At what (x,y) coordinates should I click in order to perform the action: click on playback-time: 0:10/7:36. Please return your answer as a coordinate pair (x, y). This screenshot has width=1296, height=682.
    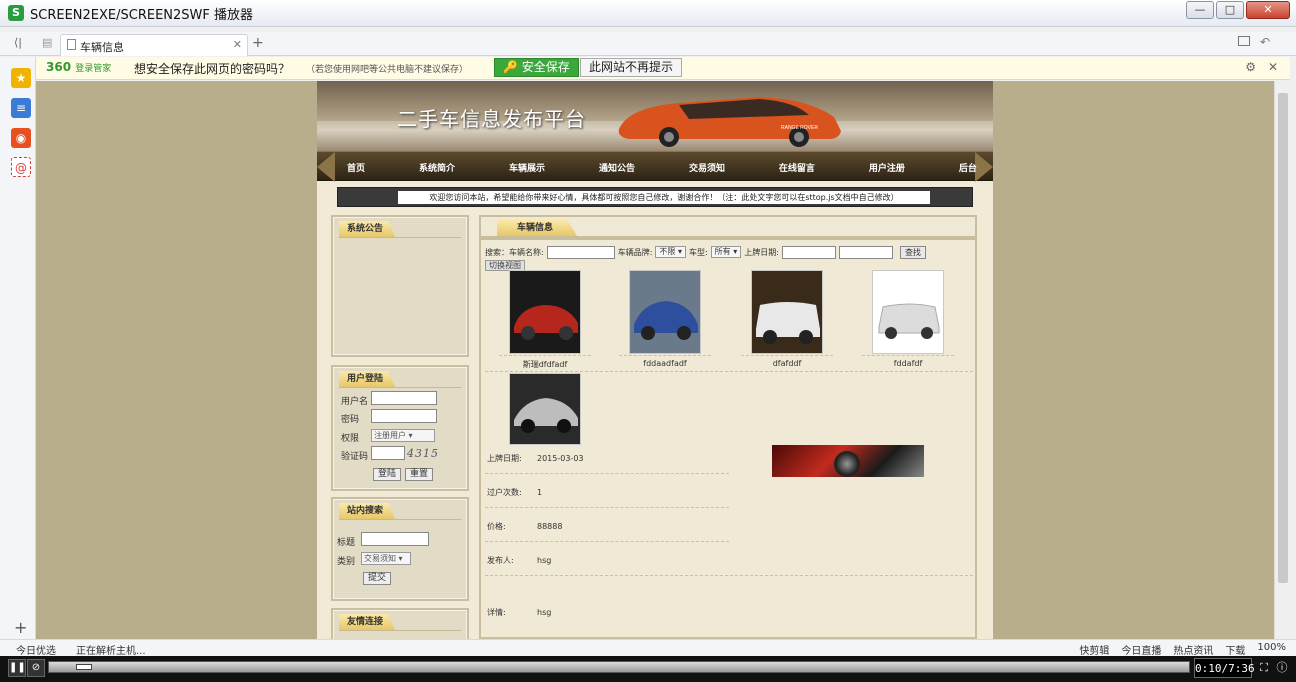
    Looking at the image, I should click on (1224, 668).